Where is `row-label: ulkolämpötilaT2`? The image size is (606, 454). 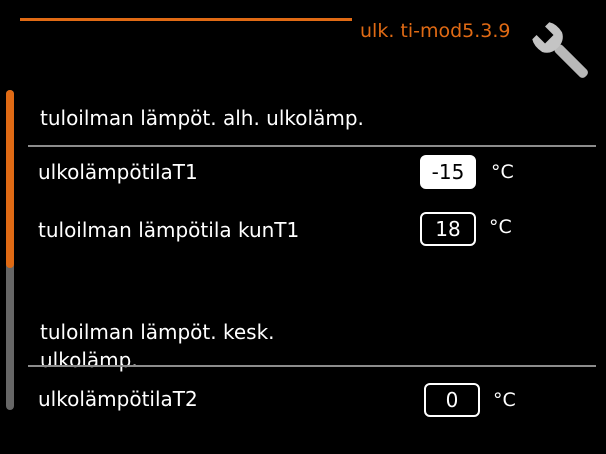
row-label: ulkolämpötilaT2 is located at coordinates (118, 399).